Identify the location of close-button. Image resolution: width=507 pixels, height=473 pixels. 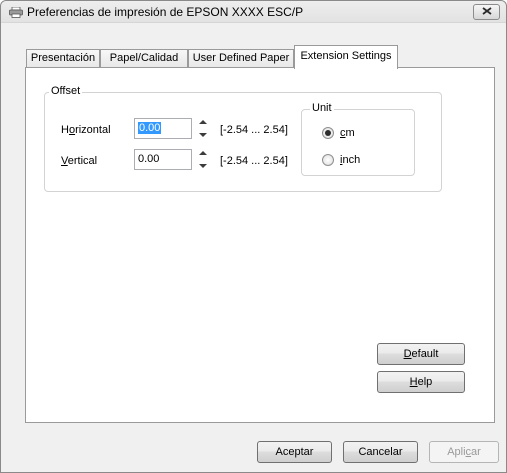
(486, 12).